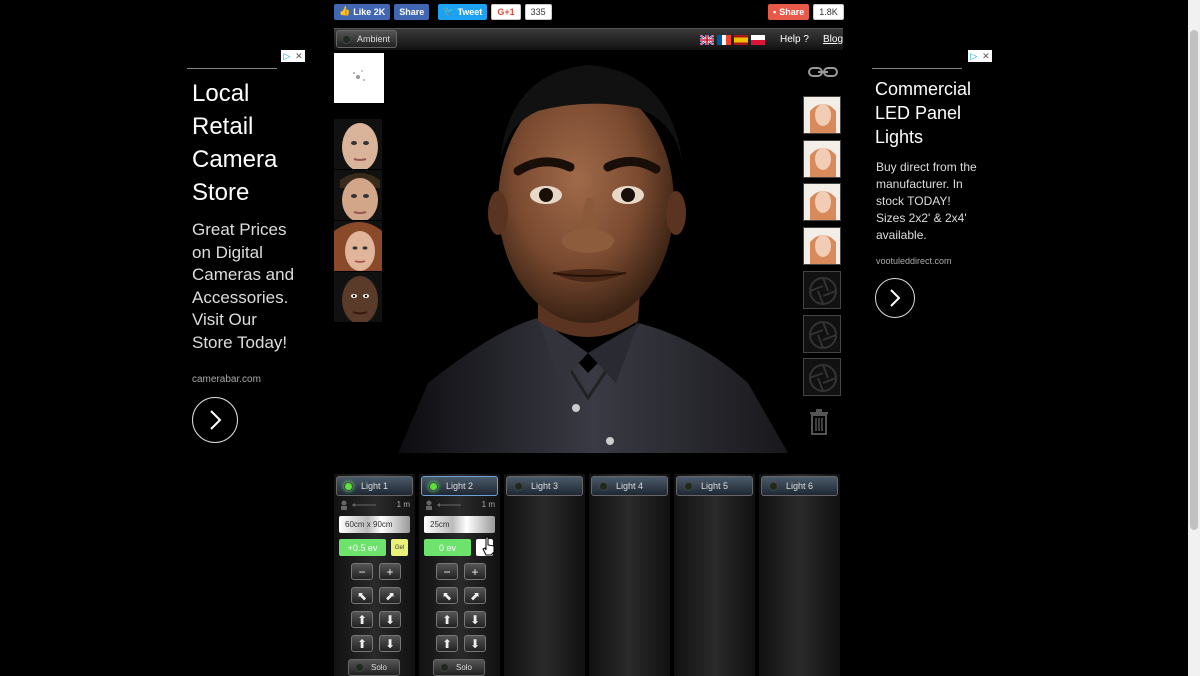 This screenshot has height=676, width=1200. Describe the element at coordinates (833, 39) in the screenshot. I see `blog-link: Blog` at that location.